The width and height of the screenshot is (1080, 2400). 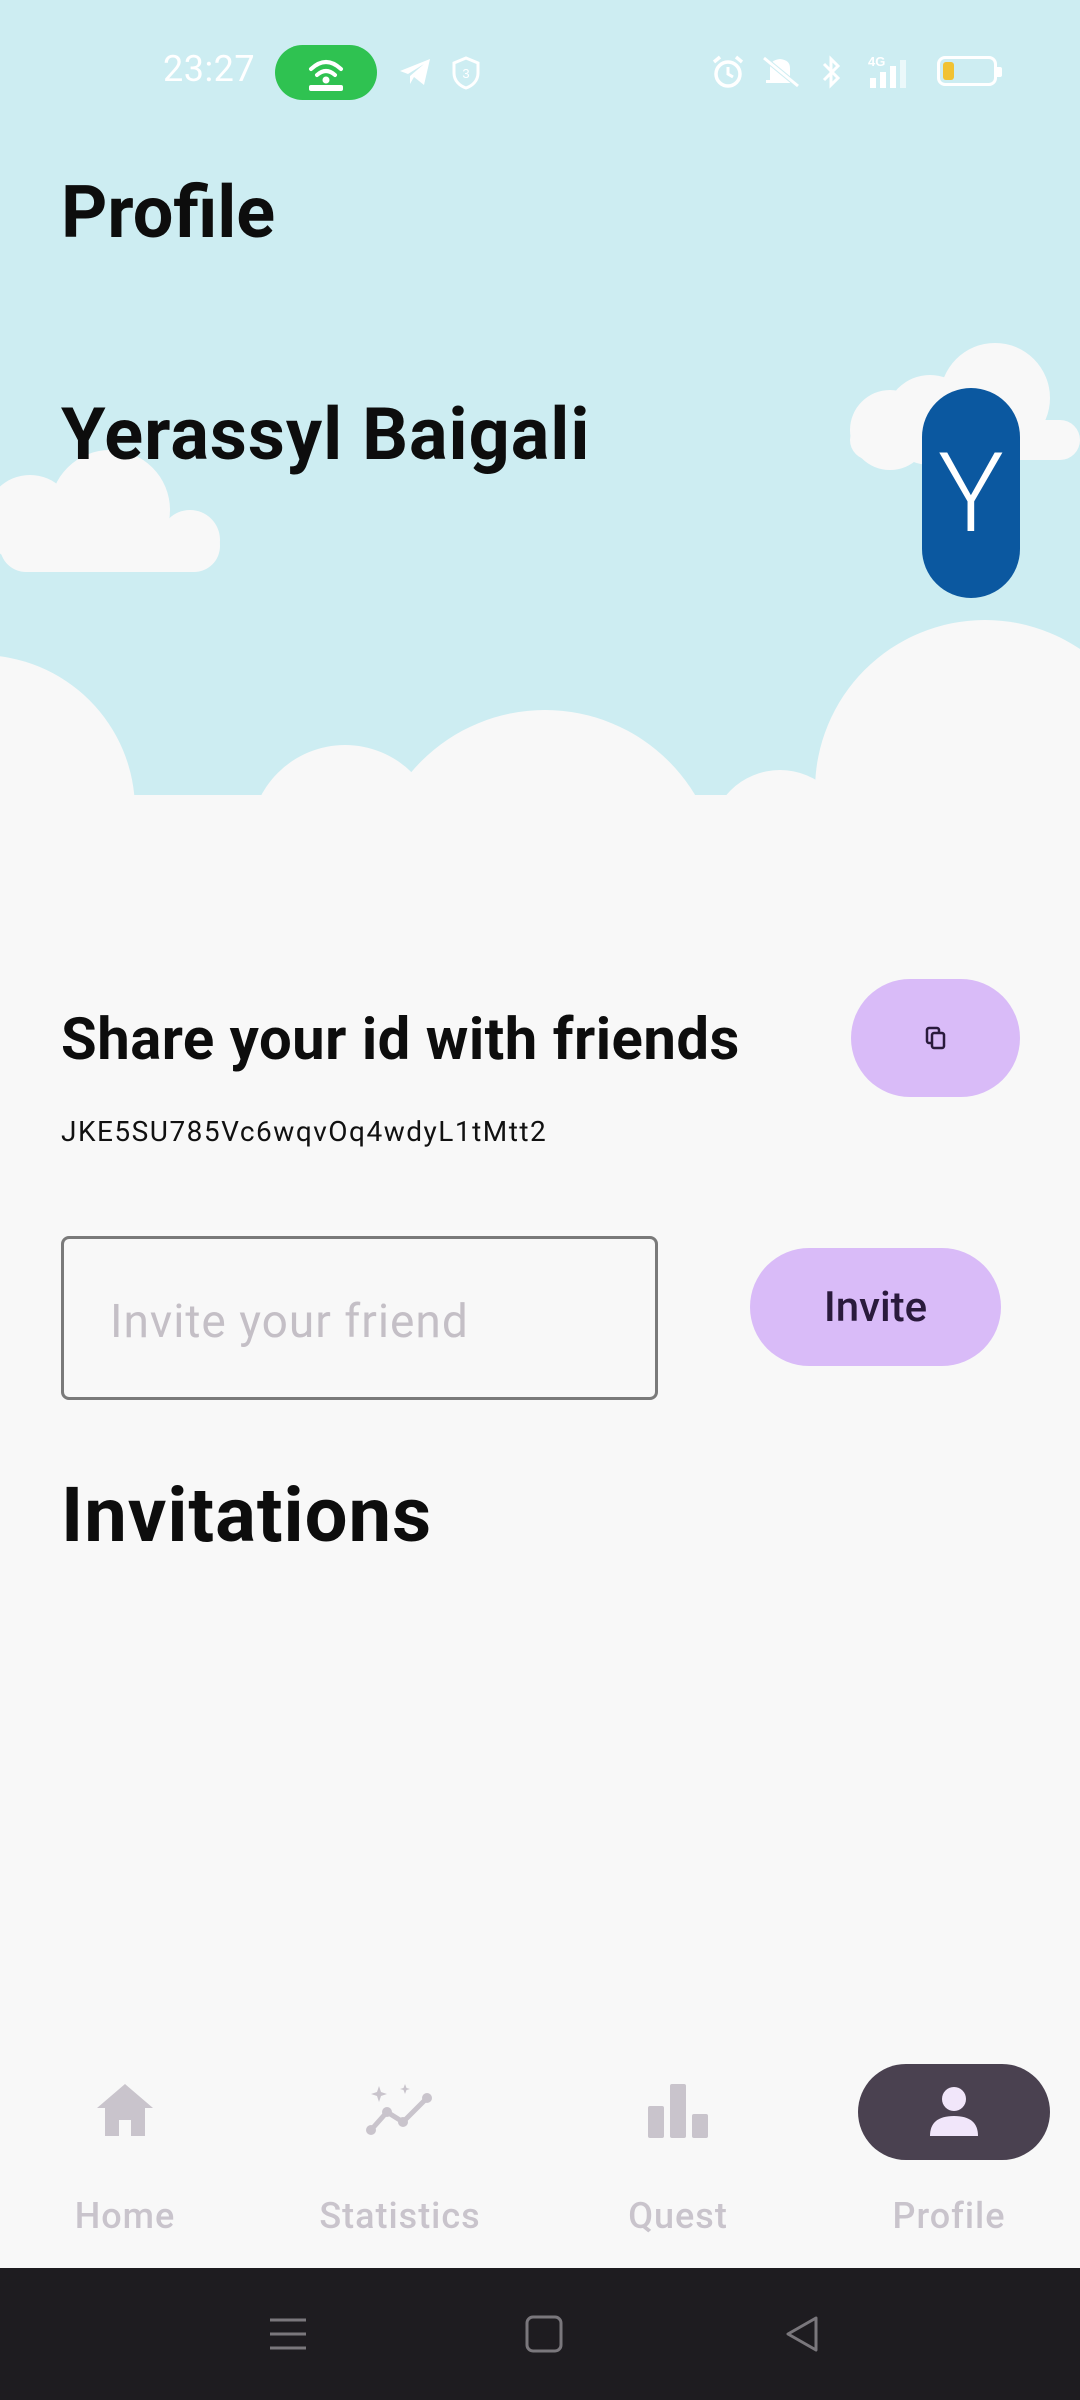 I want to click on nav-item-quest: Quest, so click(x=678, y=2154).